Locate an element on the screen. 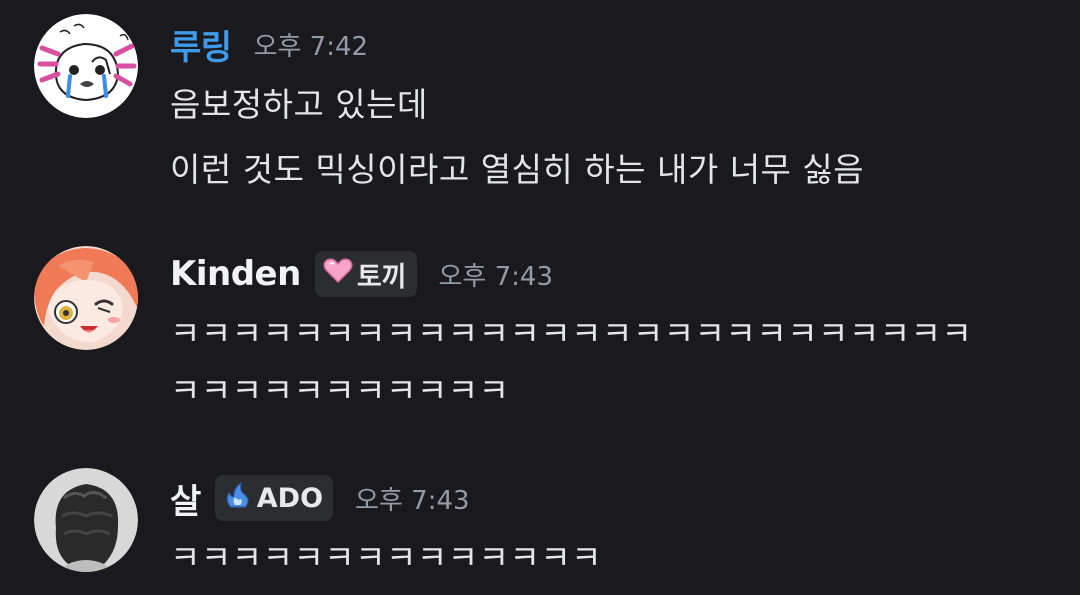 This screenshot has width=1080, height=595. badge-label: ADO is located at coordinates (290, 498).